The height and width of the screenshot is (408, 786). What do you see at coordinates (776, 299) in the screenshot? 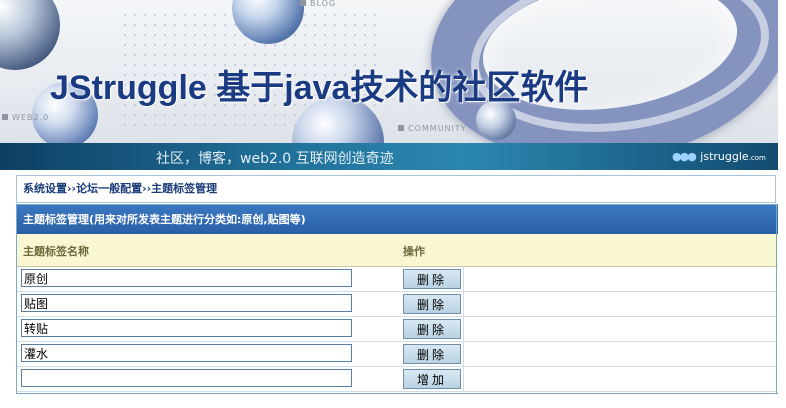
I see `panel-right-border` at bounding box center [776, 299].